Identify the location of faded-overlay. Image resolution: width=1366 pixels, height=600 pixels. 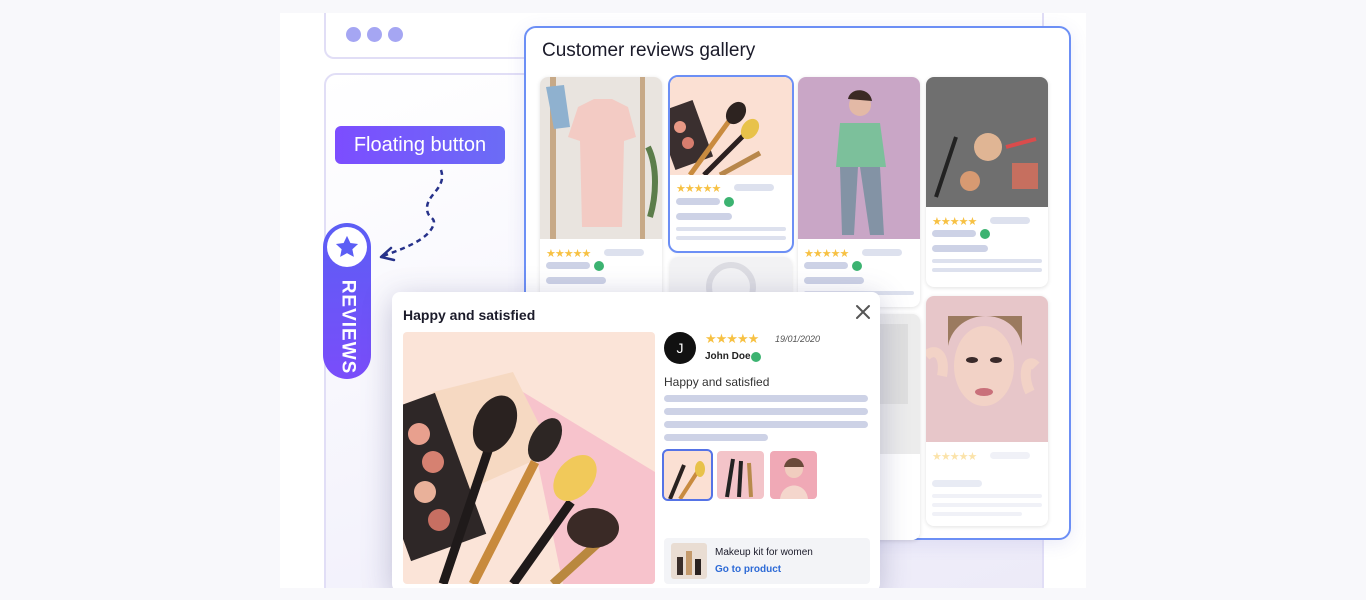
(987, 484).